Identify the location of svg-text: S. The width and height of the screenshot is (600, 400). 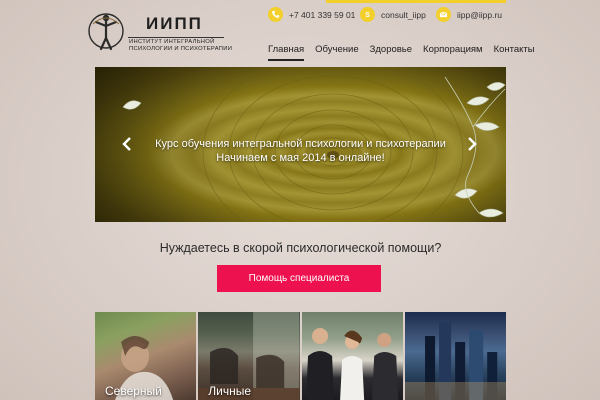
(367, 14).